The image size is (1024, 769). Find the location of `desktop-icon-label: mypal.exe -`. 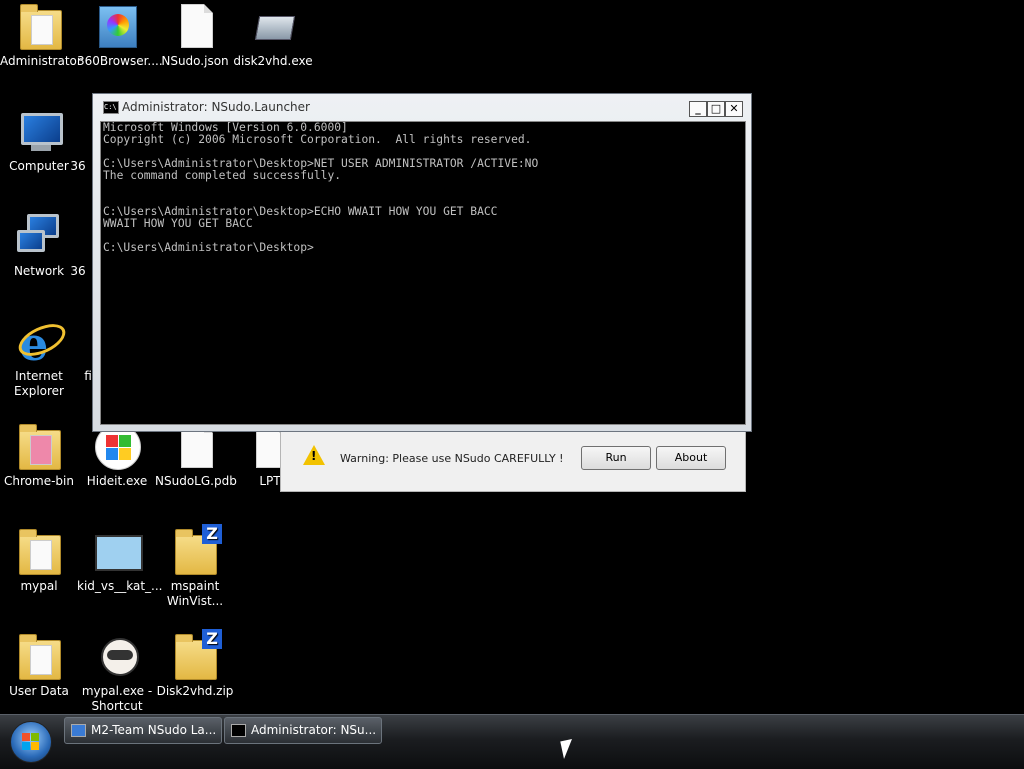

desktop-icon-label: mypal.exe - is located at coordinates (117, 691).